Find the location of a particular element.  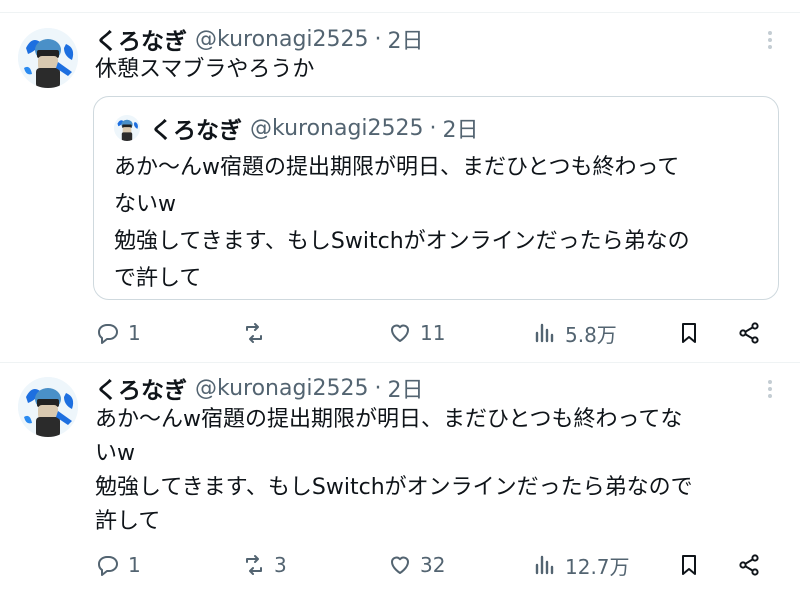

repost-count: 3 is located at coordinates (280, 565).